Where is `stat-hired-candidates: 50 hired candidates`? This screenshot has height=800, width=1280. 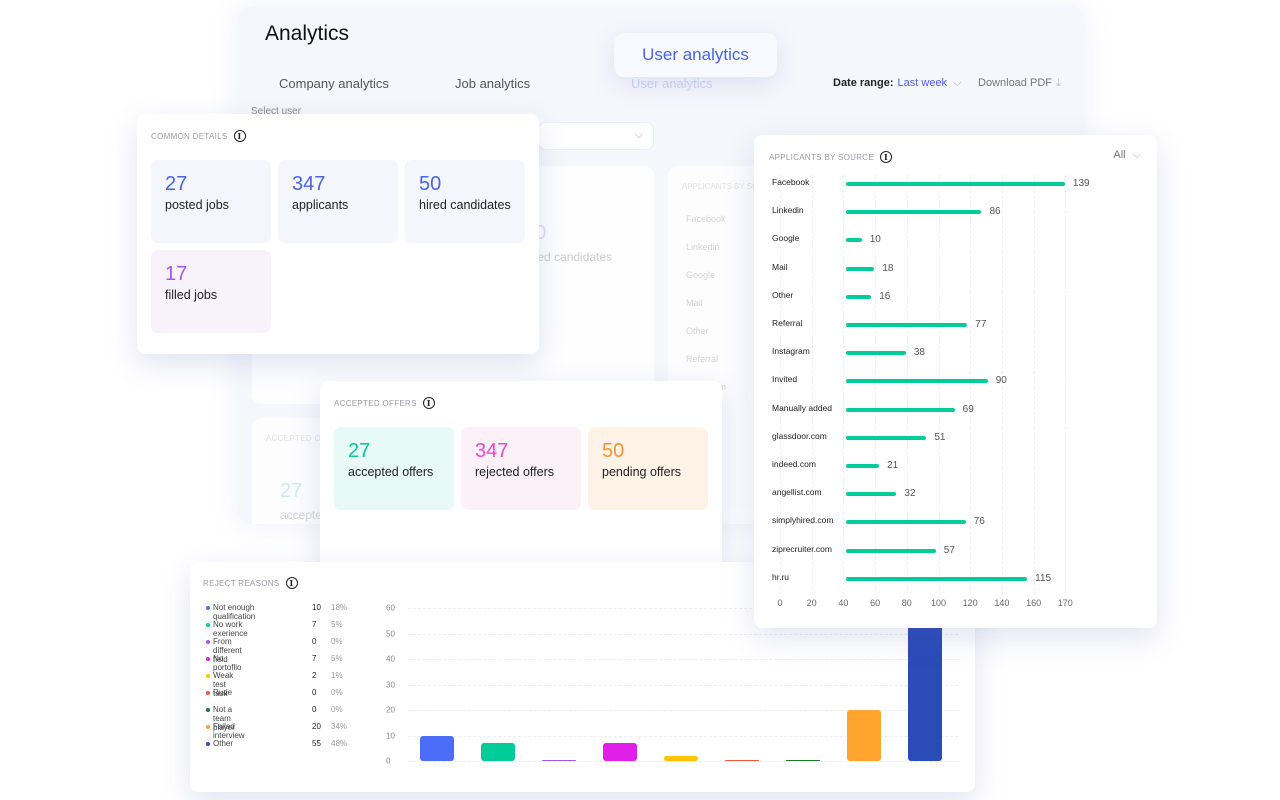
stat-hired-candidates: 50 hired candidates is located at coordinates (465, 201).